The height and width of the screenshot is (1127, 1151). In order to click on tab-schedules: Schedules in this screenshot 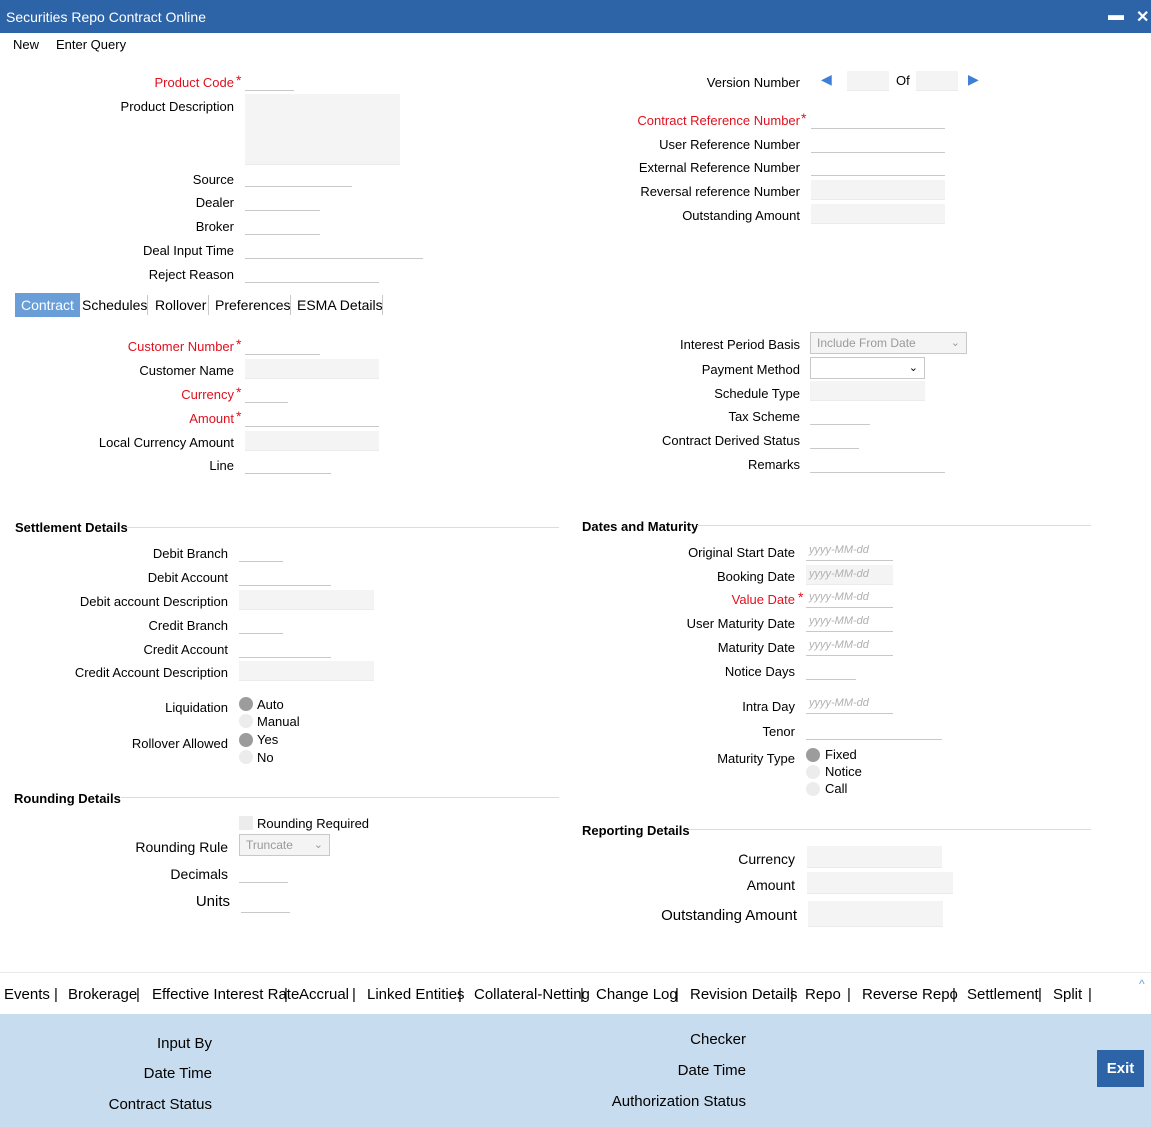, I will do `click(114, 305)`.